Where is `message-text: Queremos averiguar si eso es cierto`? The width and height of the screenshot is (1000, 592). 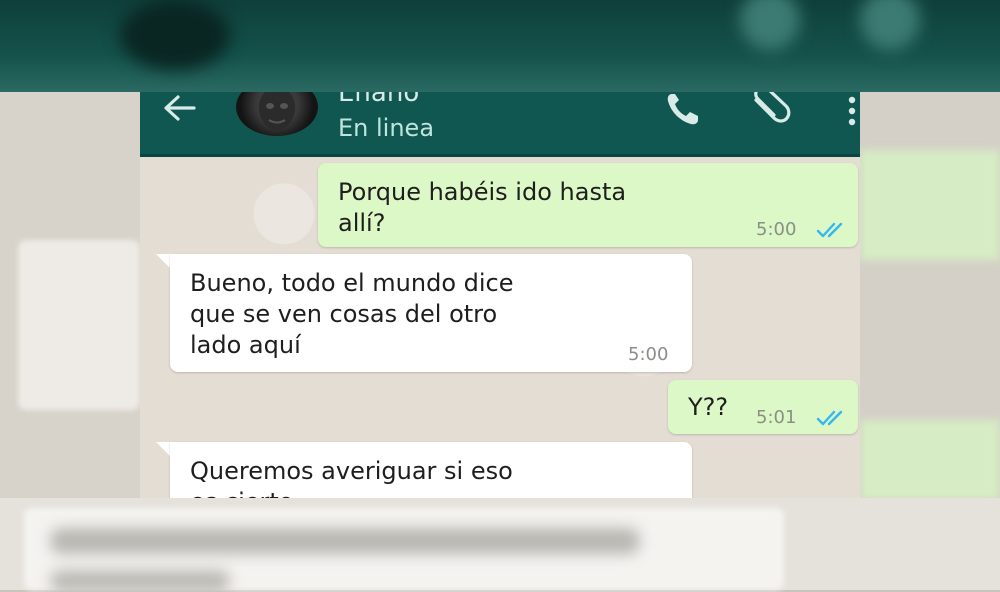 message-text: Queremos averiguar si eso es cierto is located at coordinates (351, 477).